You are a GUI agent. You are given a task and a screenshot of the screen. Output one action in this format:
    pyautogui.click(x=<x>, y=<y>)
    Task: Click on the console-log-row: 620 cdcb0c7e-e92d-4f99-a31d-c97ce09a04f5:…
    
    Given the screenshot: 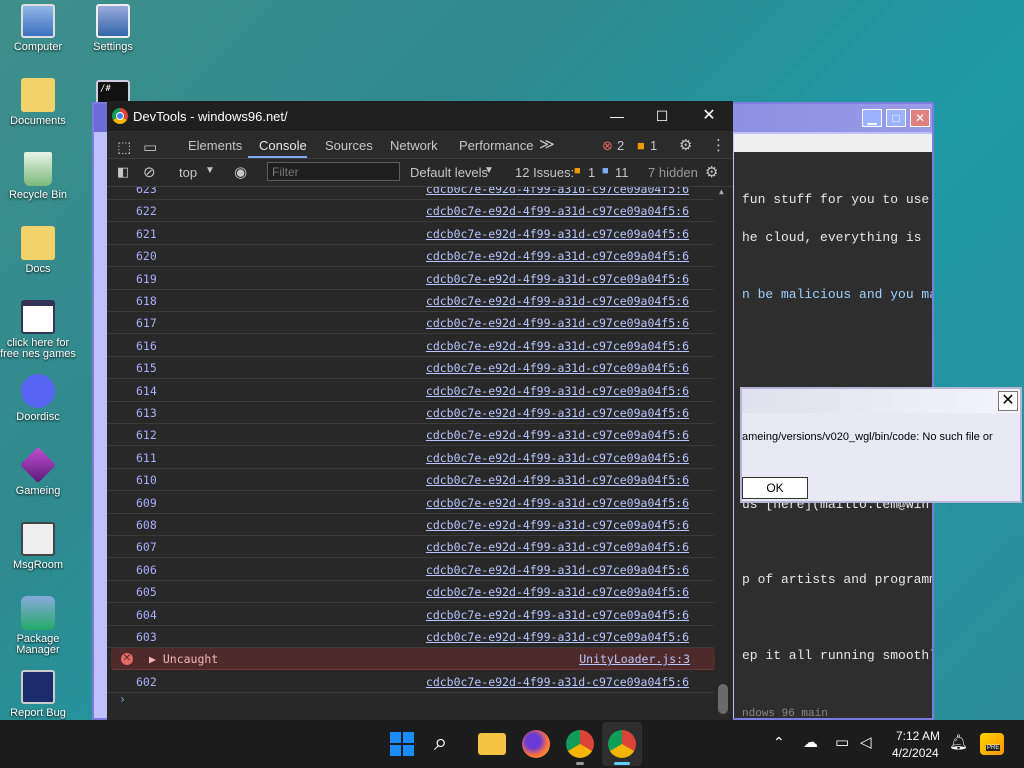 What is the action you would take?
    pyautogui.click(x=410, y=256)
    